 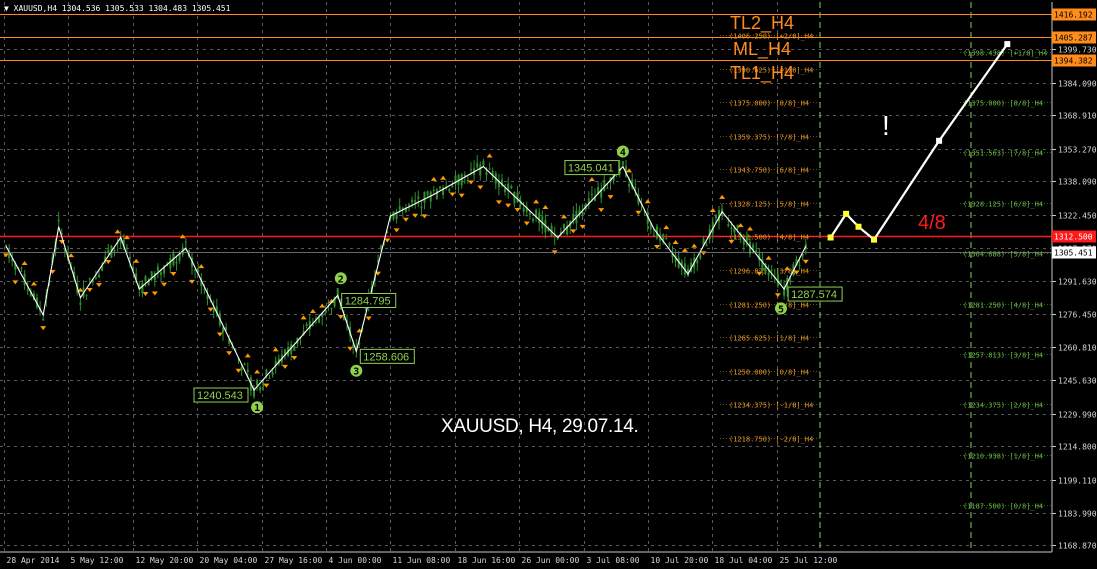 I want to click on level-price-label: 1312.500, so click(x=1073, y=237).